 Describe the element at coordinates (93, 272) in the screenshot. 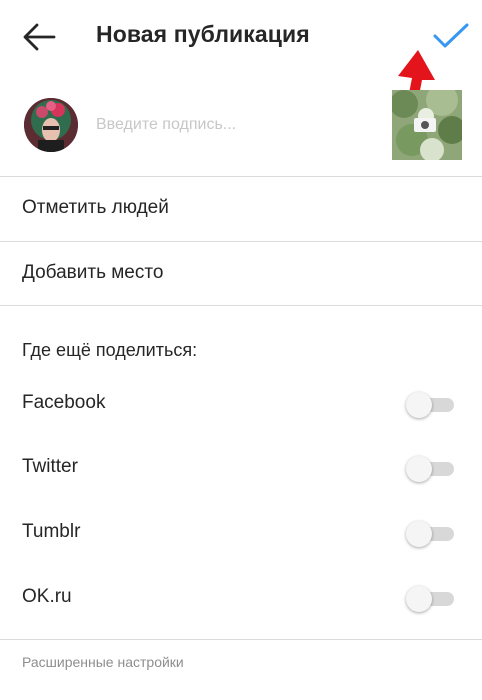

I see `add-location-label: Добавить место` at that location.